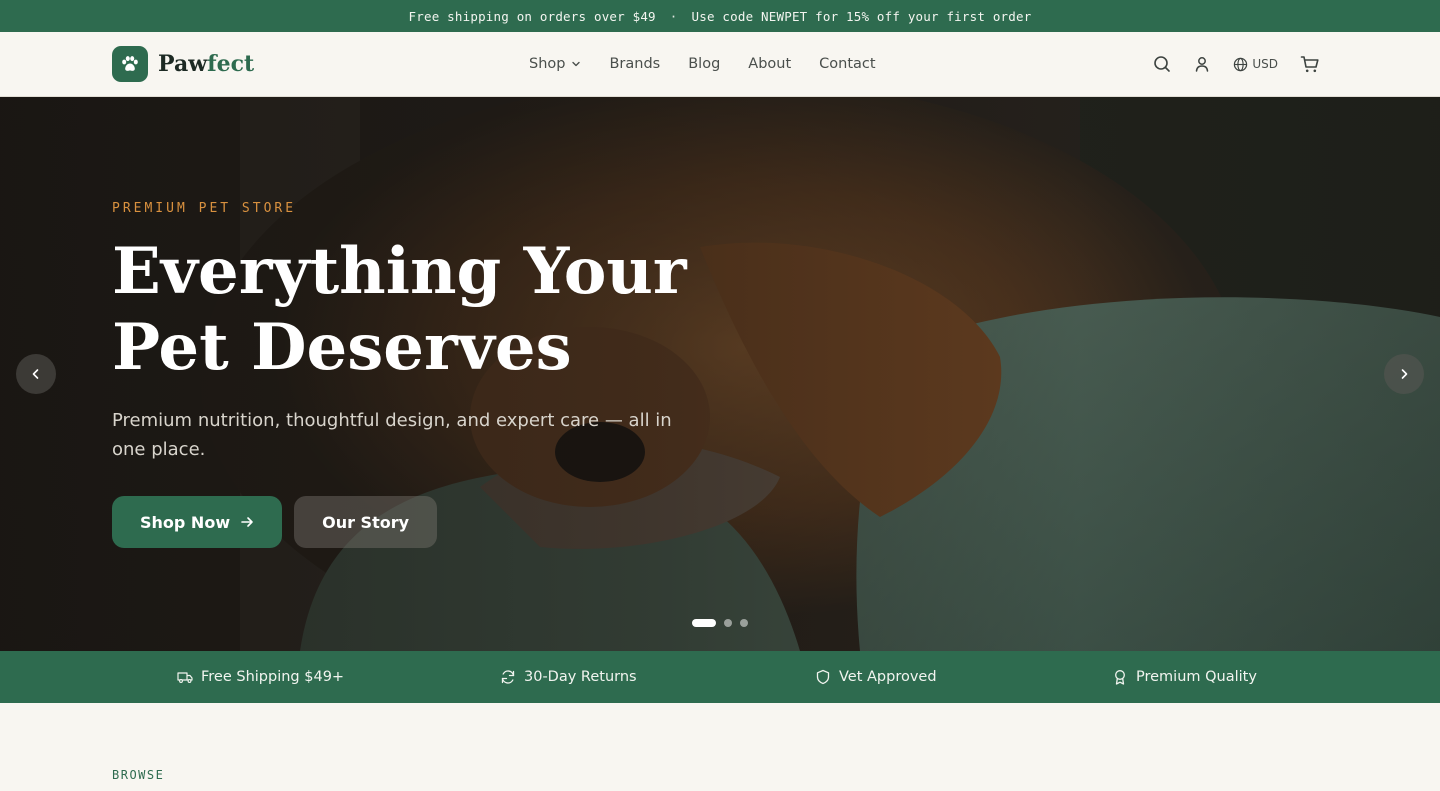  I want to click on chevron-left-icon, so click(35, 374).